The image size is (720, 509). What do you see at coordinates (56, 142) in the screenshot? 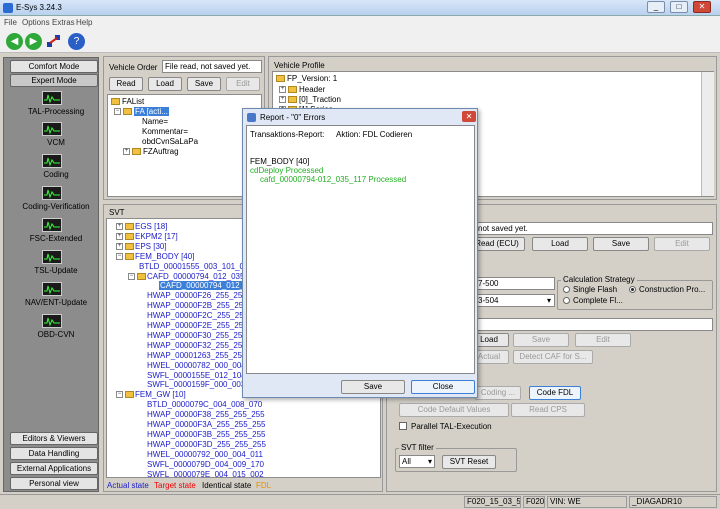
I see `sidebar-item-vcm: VCM` at bounding box center [56, 142].